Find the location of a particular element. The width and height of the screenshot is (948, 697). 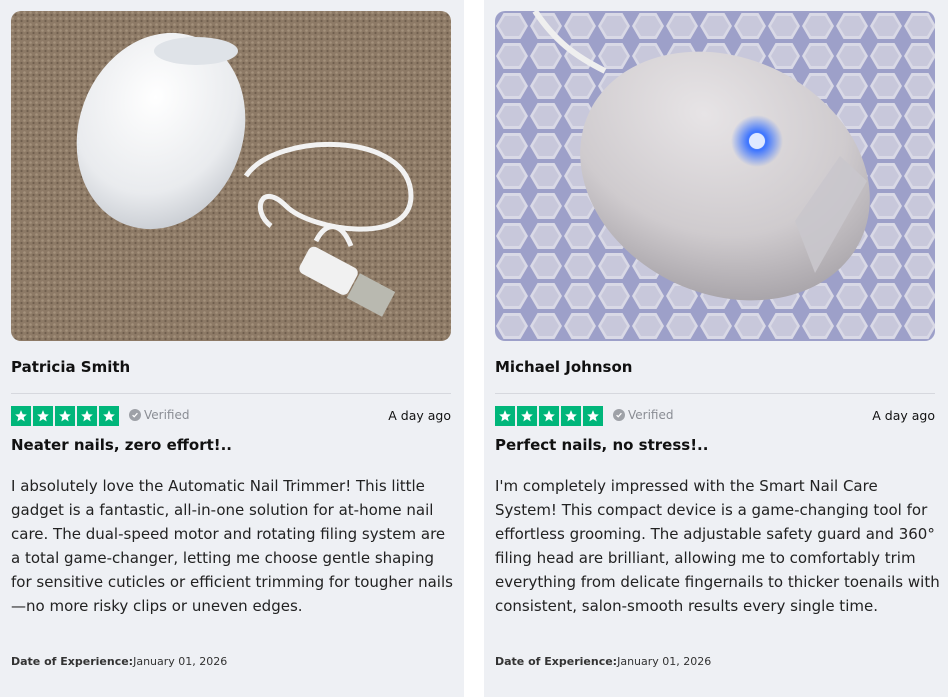

reviewer-name: Michael Johnson is located at coordinates (564, 367).